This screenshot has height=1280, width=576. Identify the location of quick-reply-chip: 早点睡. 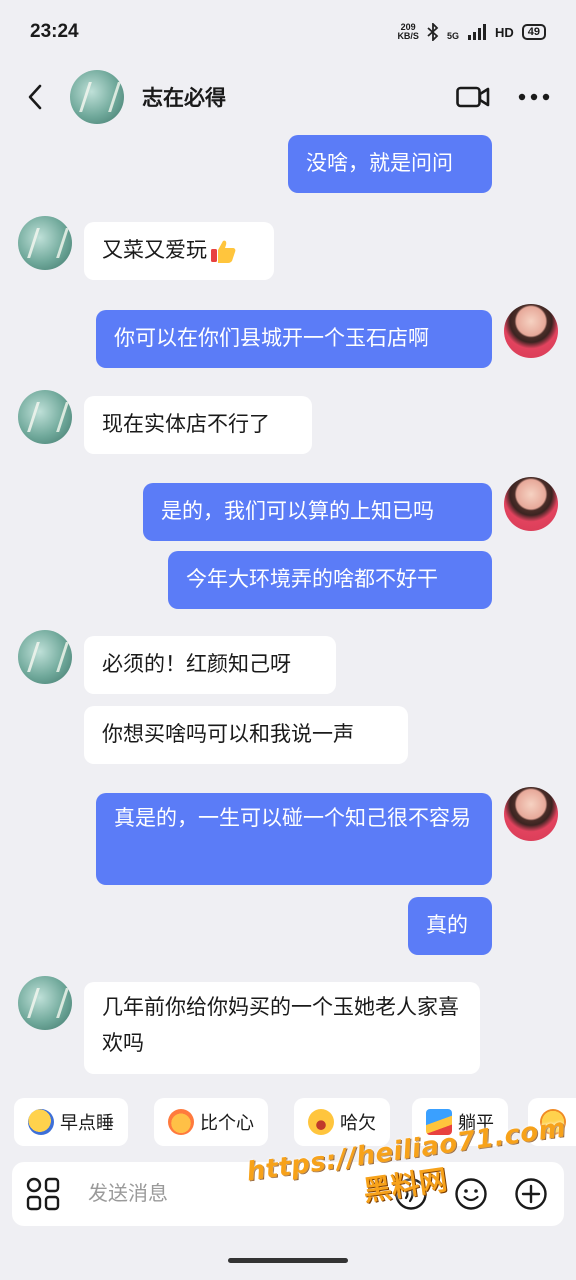
(71, 1122).